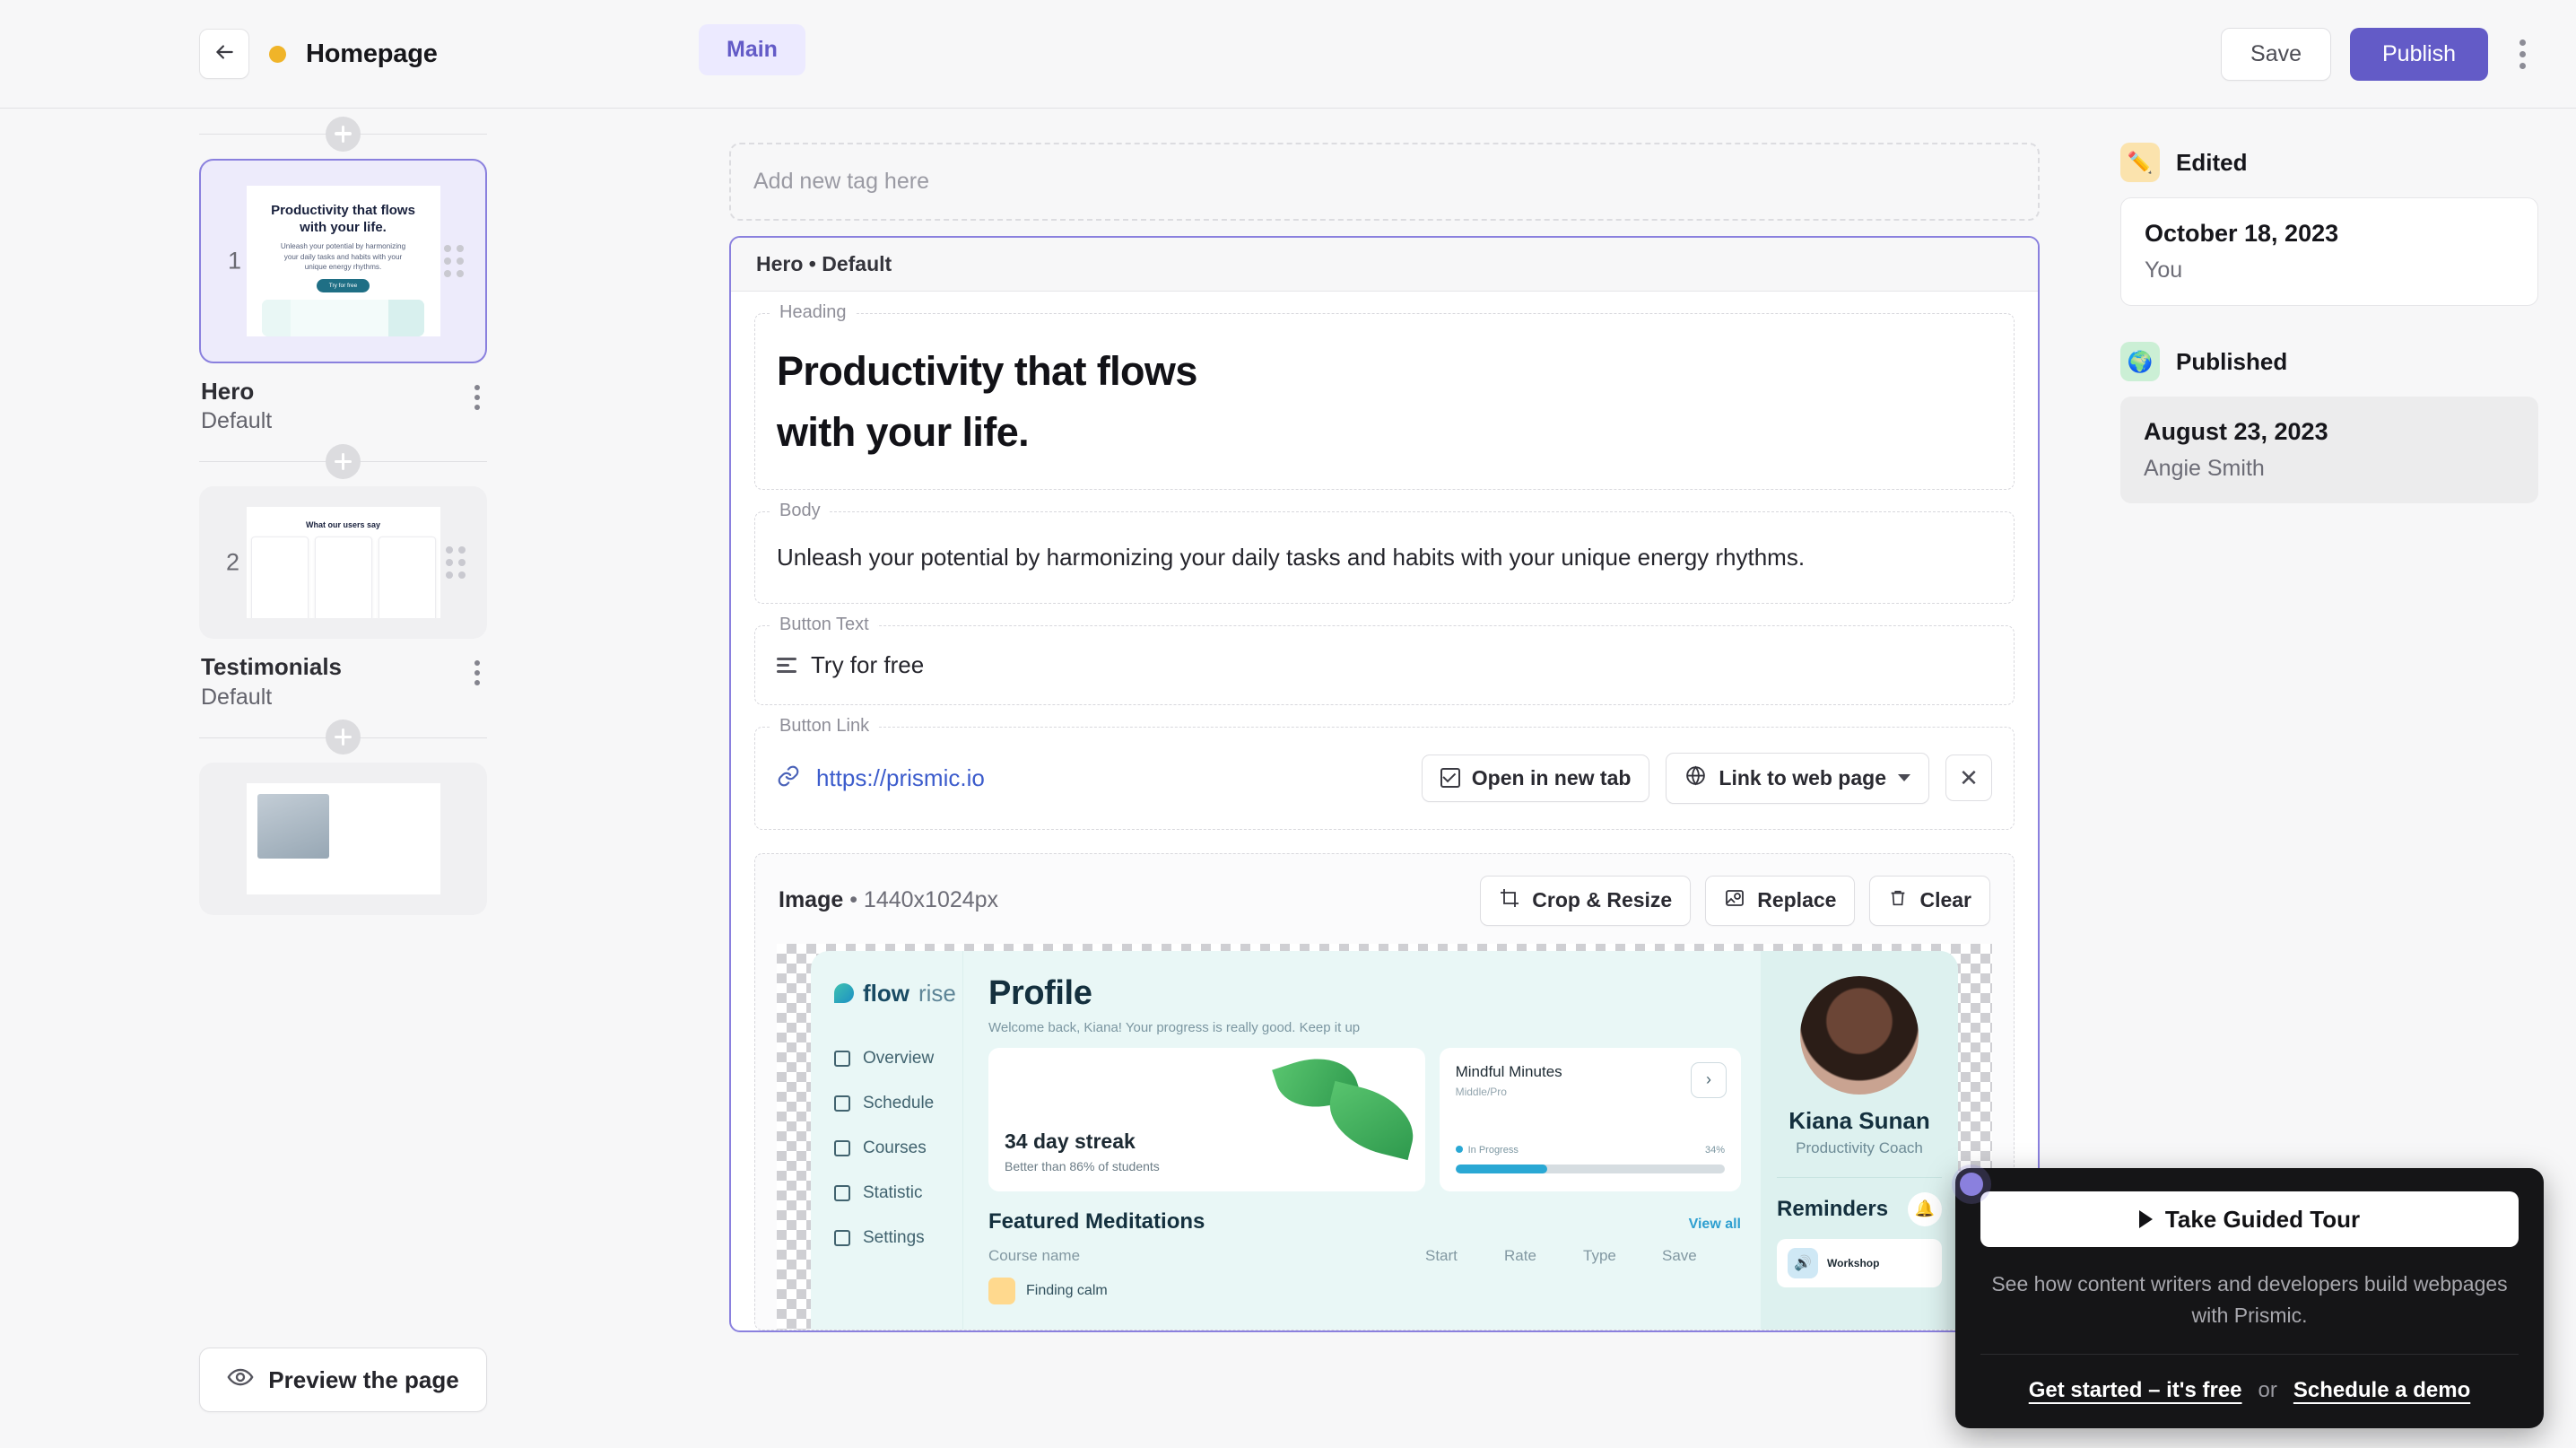 The width and height of the screenshot is (2576, 1448). What do you see at coordinates (2140, 162) in the screenshot?
I see `pencil-icon: ✏️` at bounding box center [2140, 162].